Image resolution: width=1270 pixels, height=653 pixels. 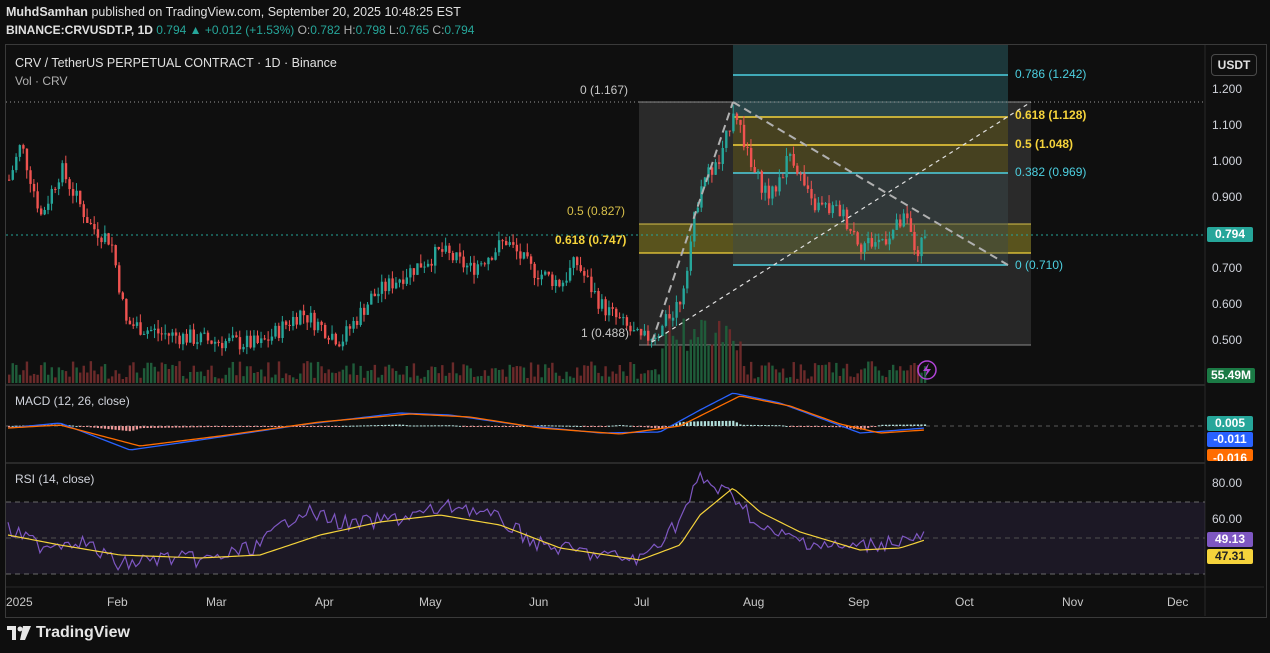 I want to click on rsi-tag: 49.13, so click(x=1230, y=539).